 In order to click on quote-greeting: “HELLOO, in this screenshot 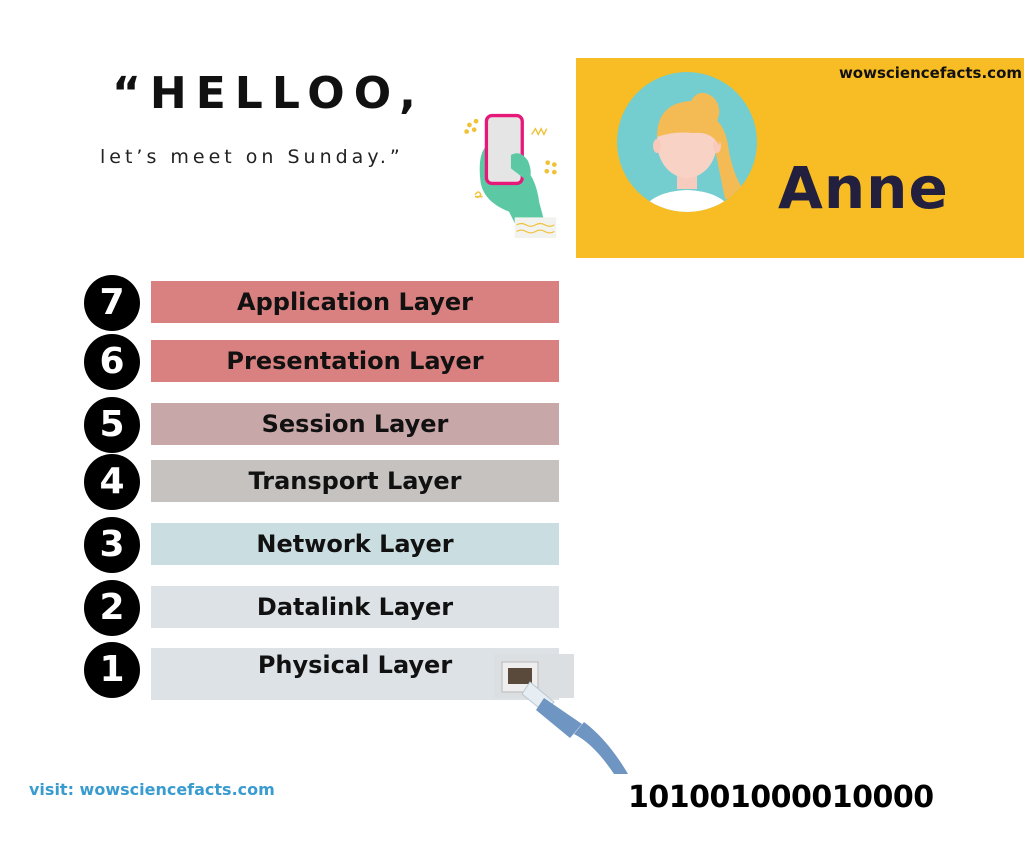, I will do `click(268, 93)`.